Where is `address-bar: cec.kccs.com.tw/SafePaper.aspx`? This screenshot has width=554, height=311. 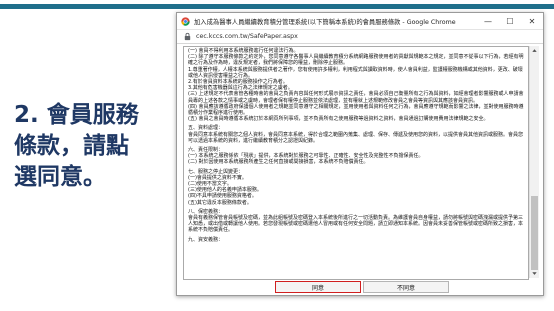 address-bar: cec.kccs.com.tw/SafePaper.aspx is located at coordinates (360, 37).